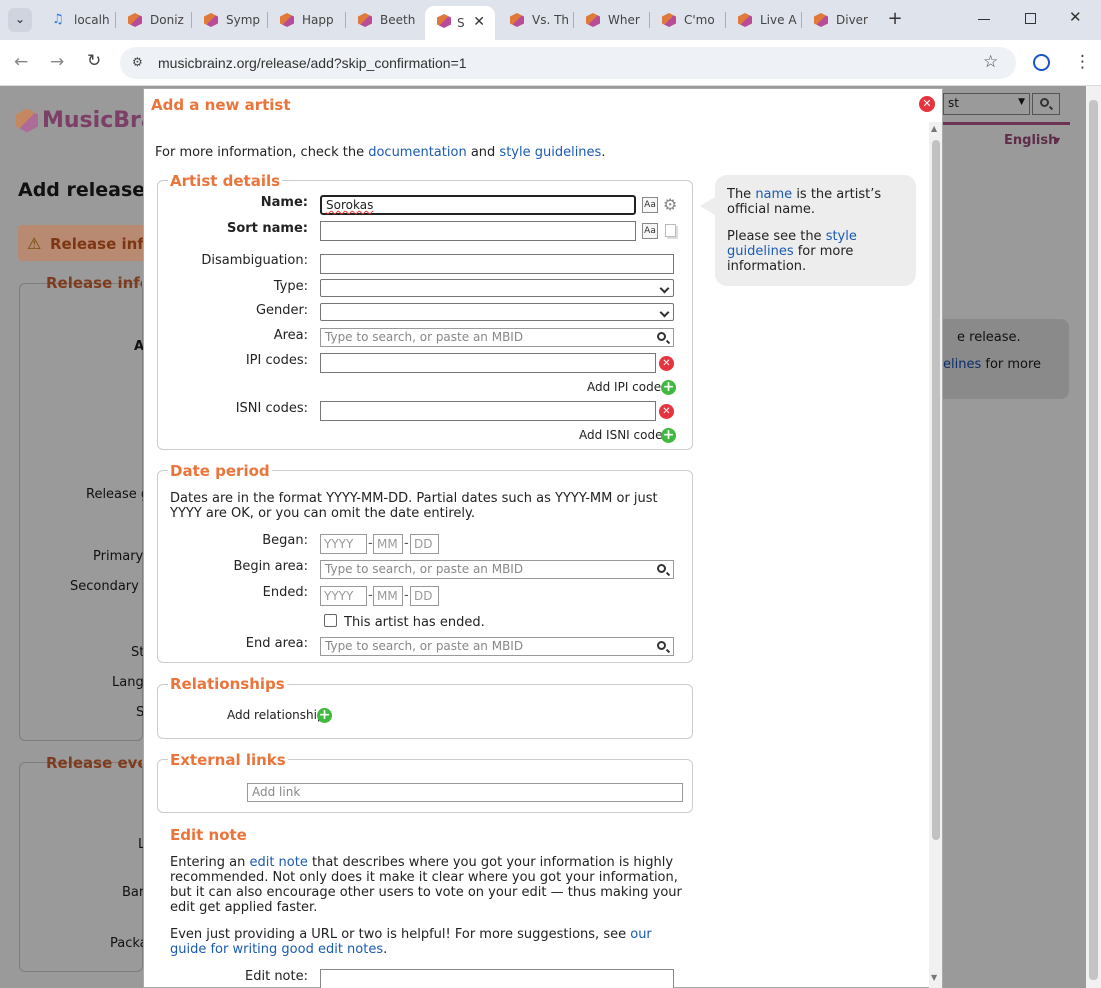 This screenshot has width=1101, height=988. What do you see at coordinates (895, 20) in the screenshot?
I see `new-tab-button: +` at bounding box center [895, 20].